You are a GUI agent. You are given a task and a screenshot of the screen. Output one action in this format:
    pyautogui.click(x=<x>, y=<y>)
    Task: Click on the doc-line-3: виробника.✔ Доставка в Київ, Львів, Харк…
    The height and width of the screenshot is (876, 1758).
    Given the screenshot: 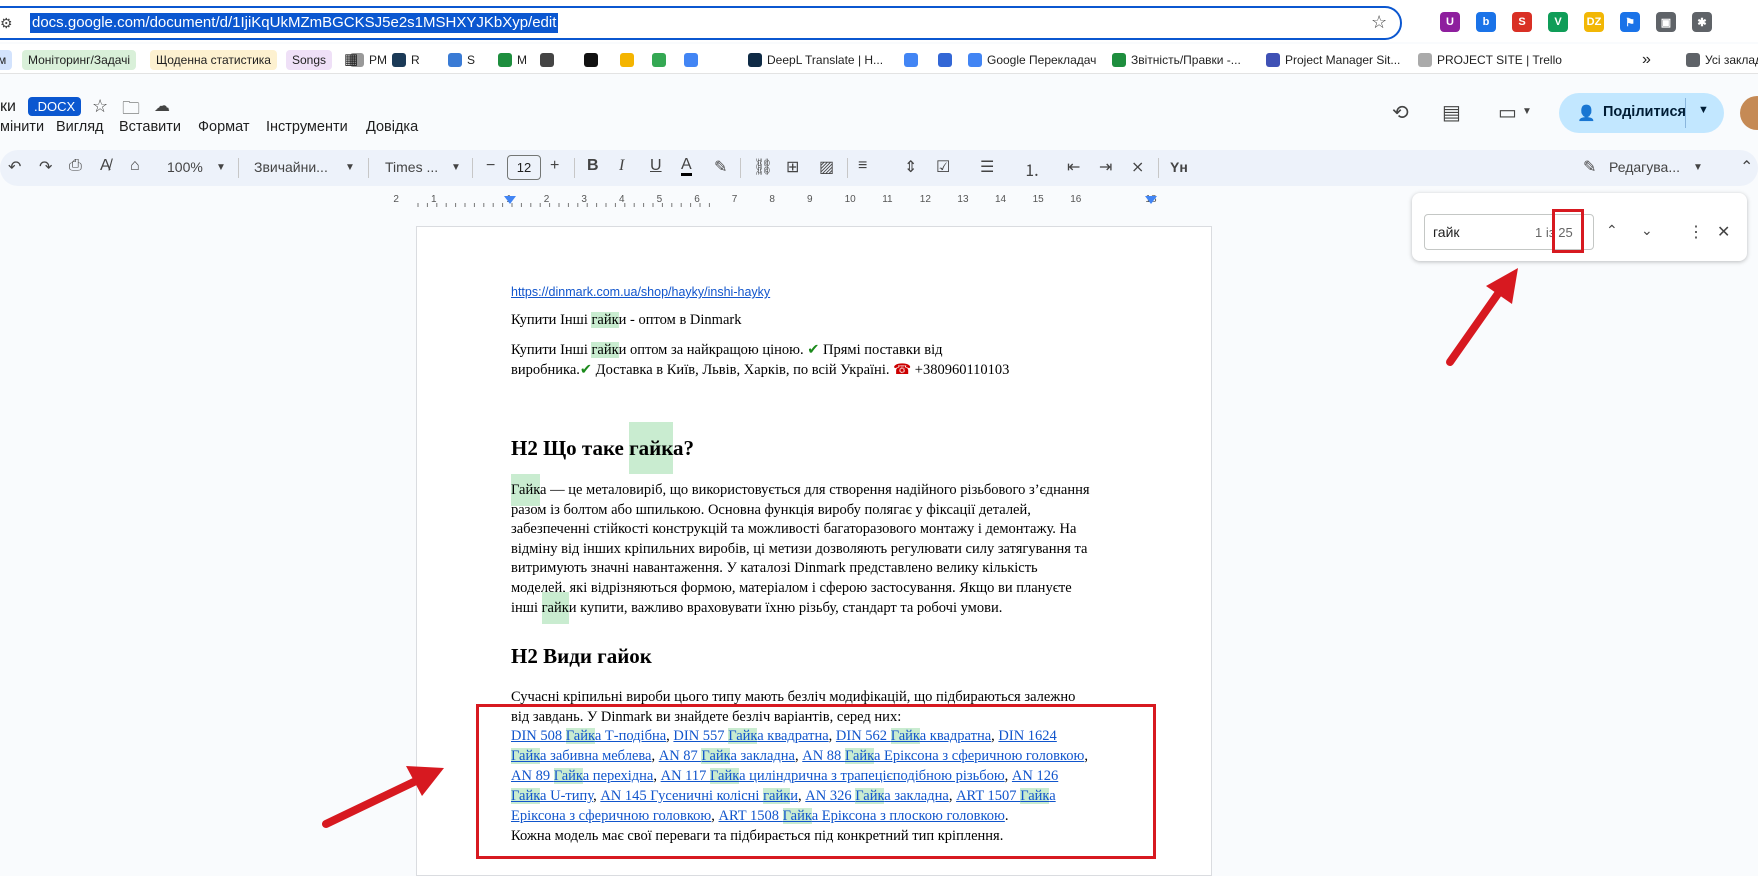 What is the action you would take?
    pyautogui.click(x=760, y=370)
    